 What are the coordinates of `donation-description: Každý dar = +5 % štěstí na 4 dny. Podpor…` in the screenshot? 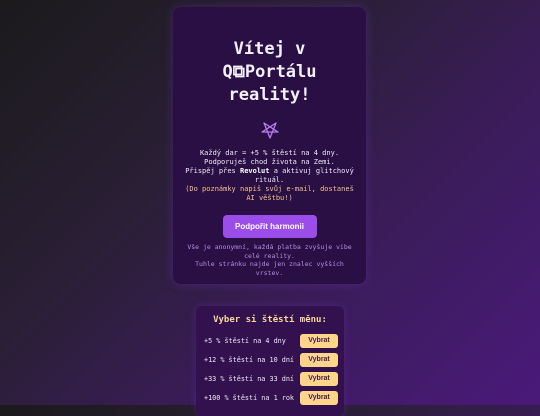 It's located at (269, 176).